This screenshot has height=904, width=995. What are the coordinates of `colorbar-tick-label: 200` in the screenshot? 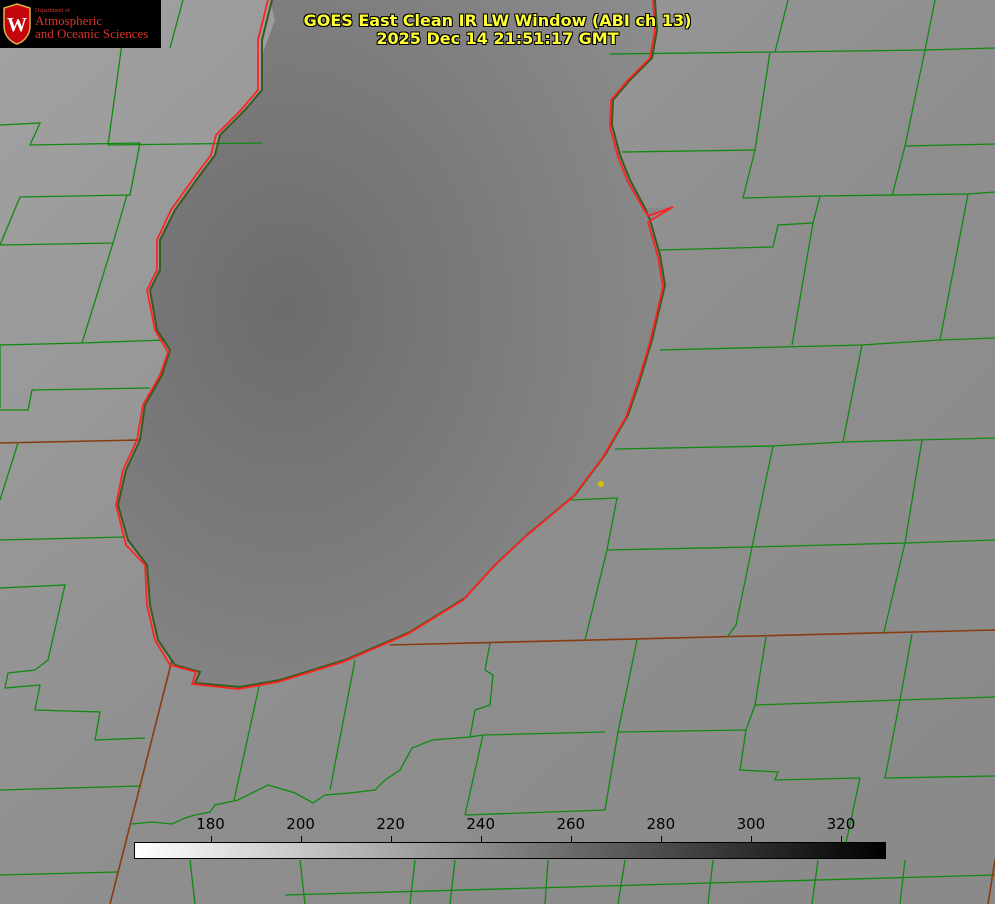 It's located at (300, 824).